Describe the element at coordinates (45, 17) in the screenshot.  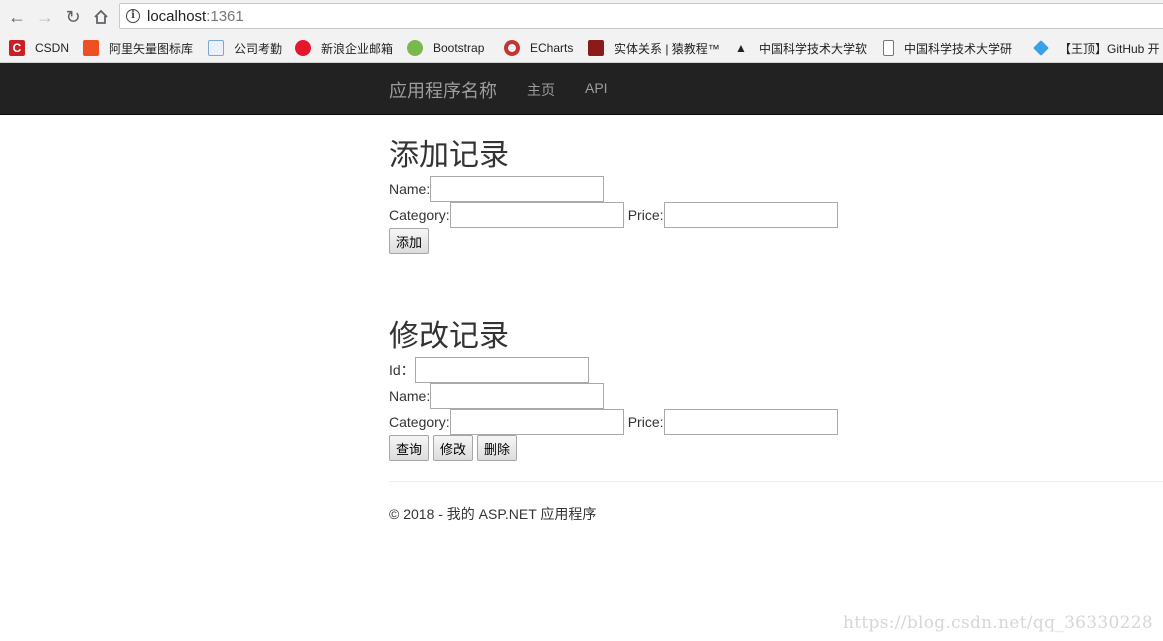
I see `forward-arrow-icon: →` at that location.